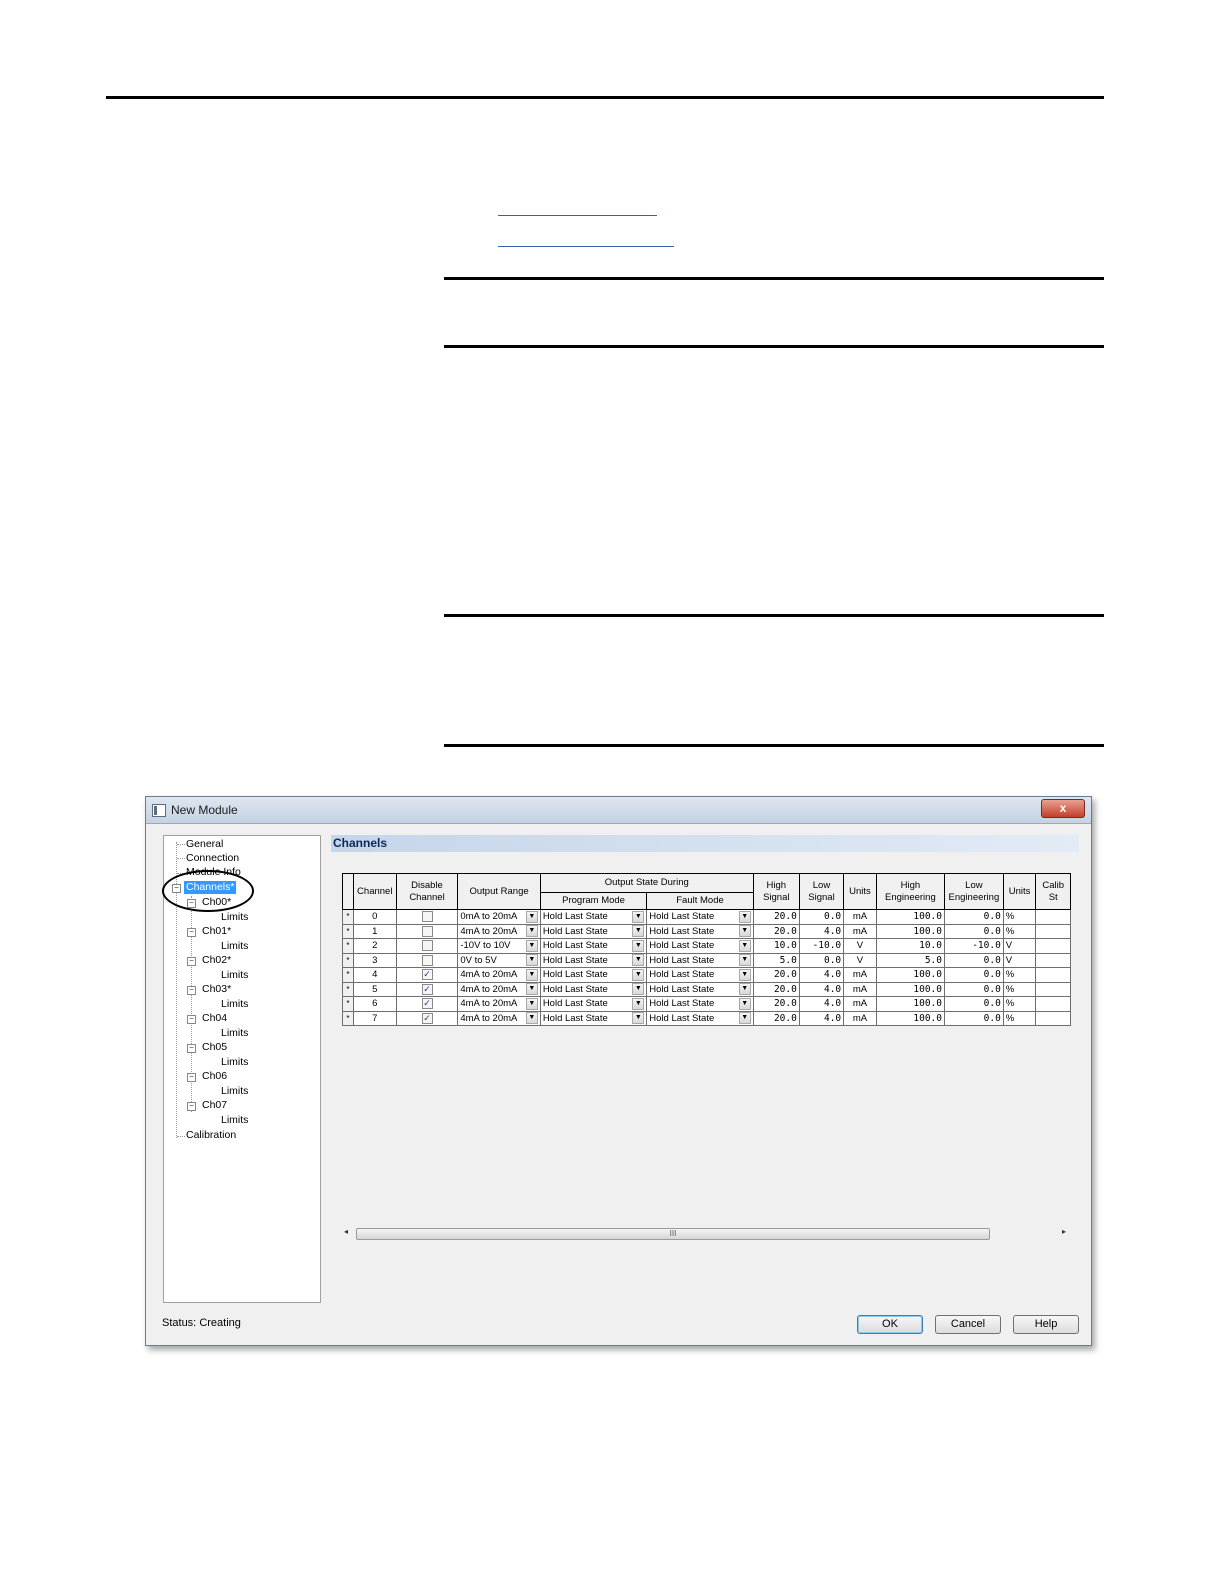 The height and width of the screenshot is (1584, 1224). What do you see at coordinates (214, 1047) in the screenshot?
I see `tree-item-ch05: Ch05` at bounding box center [214, 1047].